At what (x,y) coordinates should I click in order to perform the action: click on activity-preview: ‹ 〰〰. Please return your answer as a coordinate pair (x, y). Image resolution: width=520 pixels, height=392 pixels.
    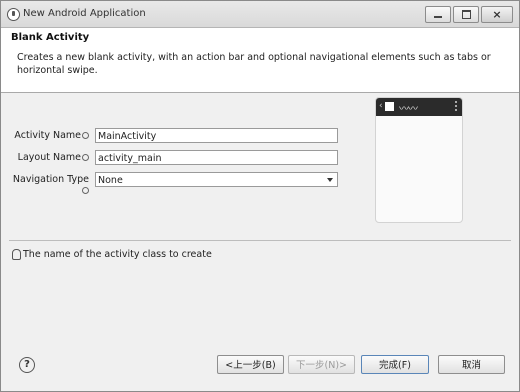
    Looking at the image, I should click on (419, 160).